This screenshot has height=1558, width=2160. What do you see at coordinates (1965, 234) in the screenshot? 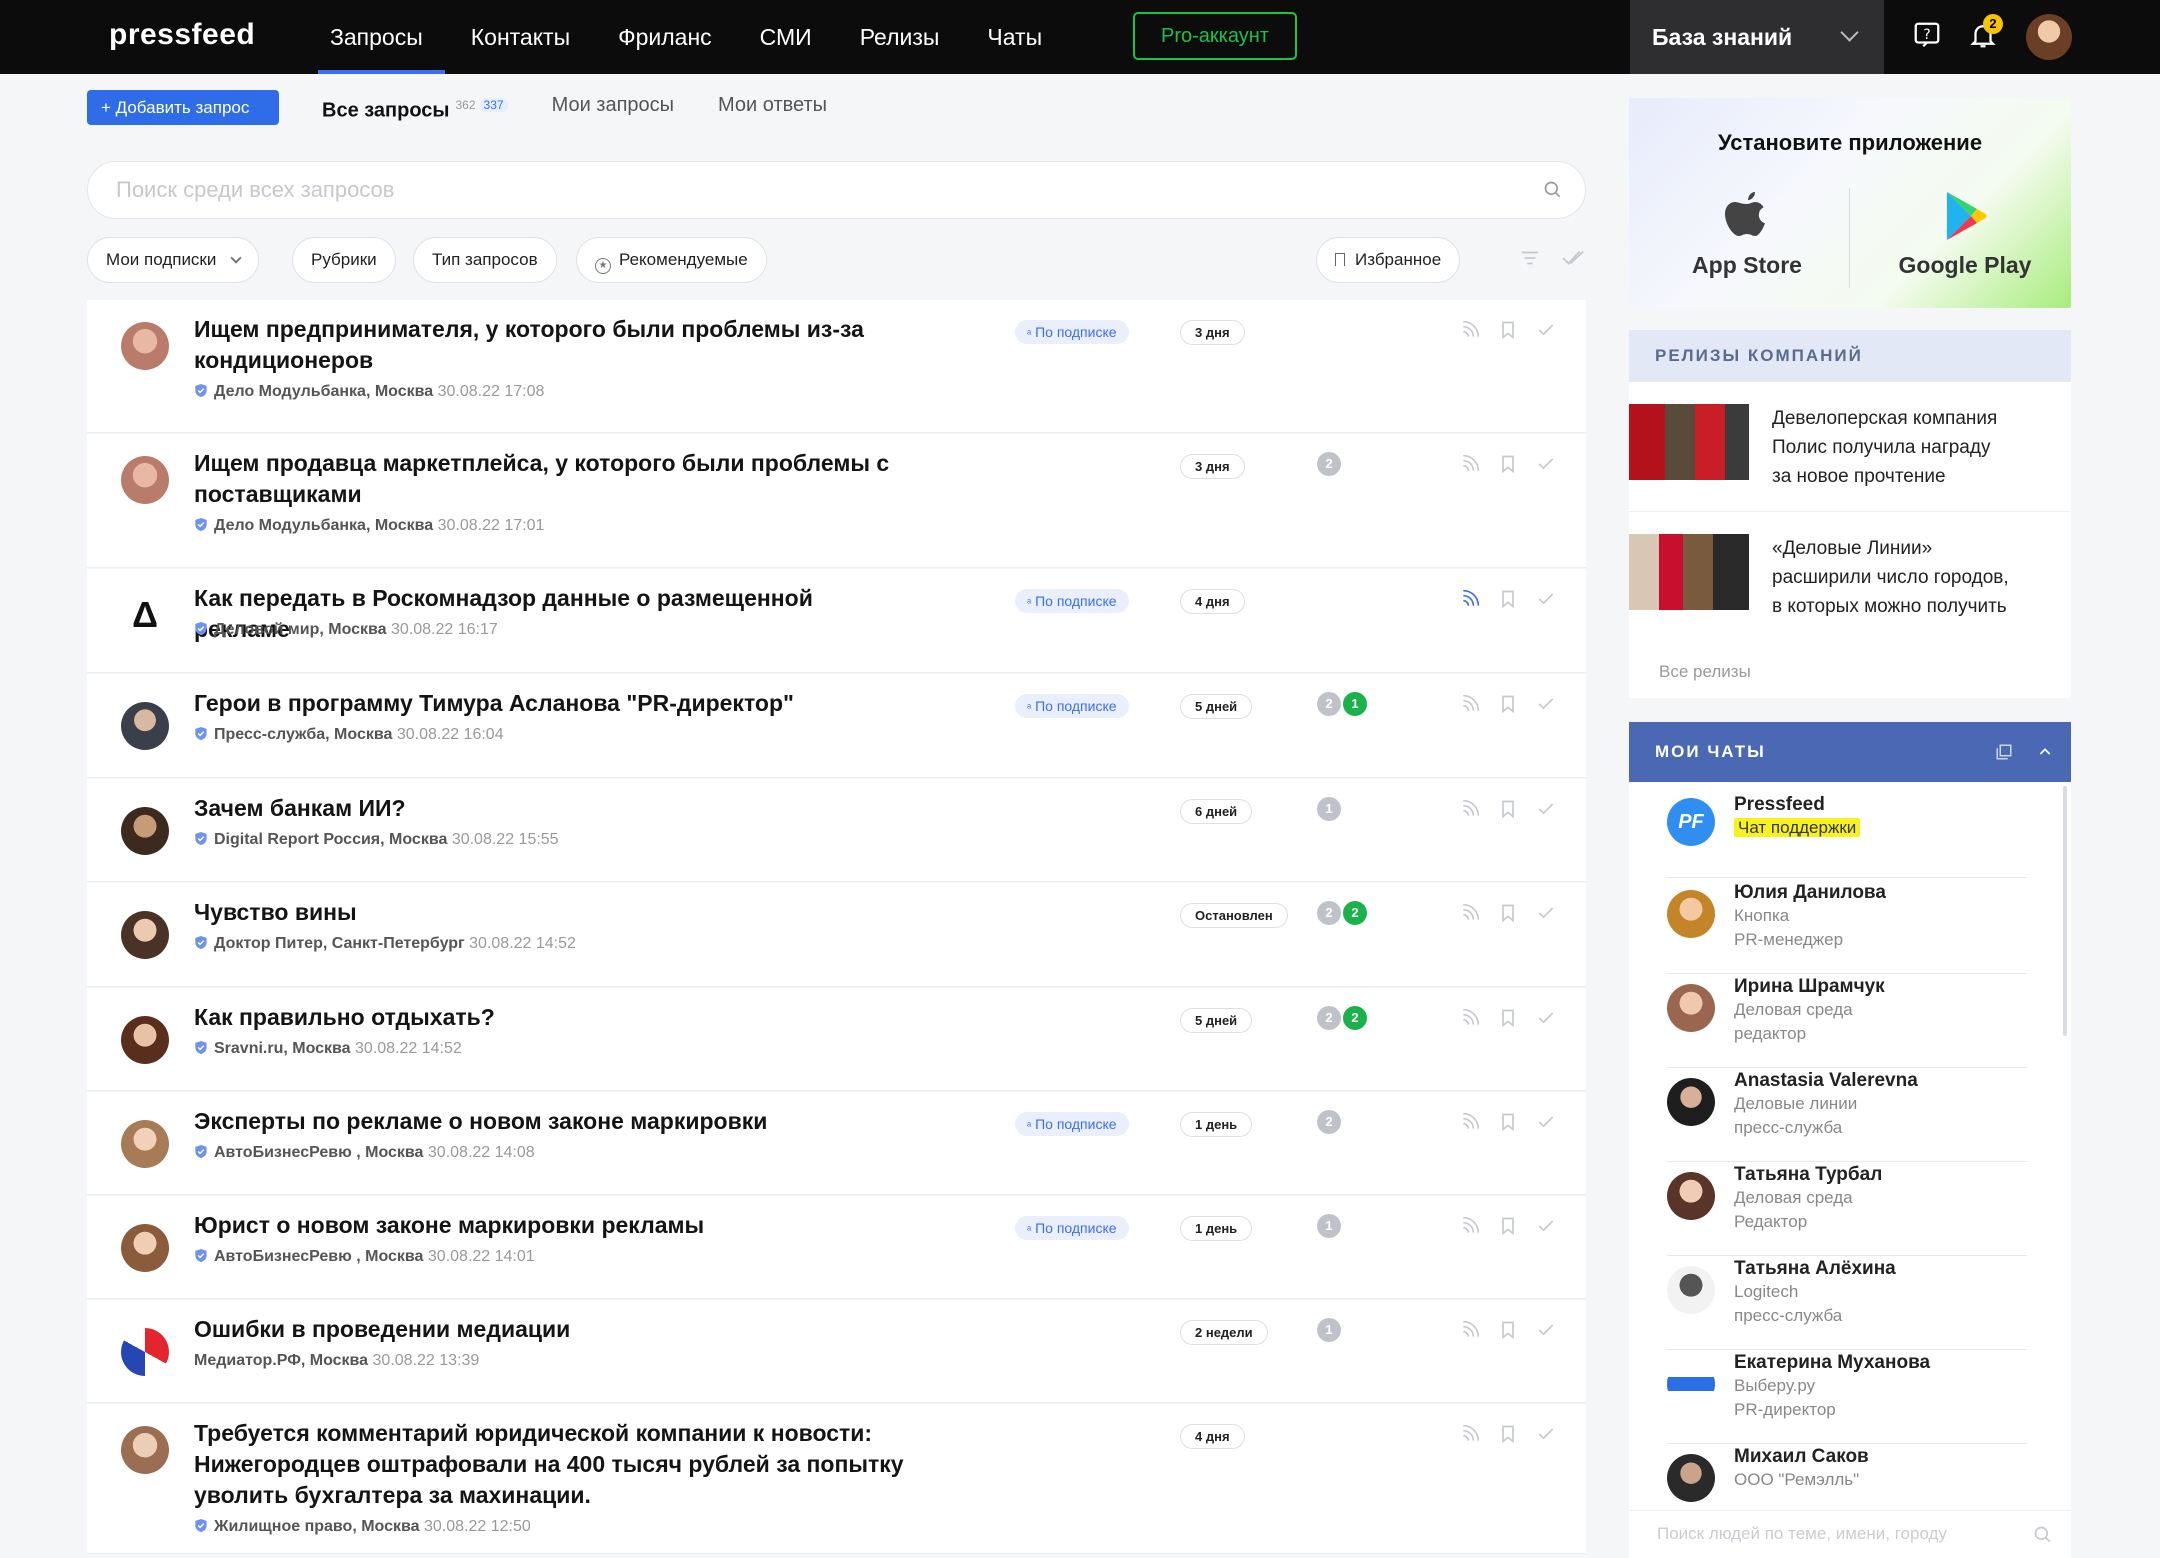
I see `google-play-button: Google Play` at bounding box center [1965, 234].